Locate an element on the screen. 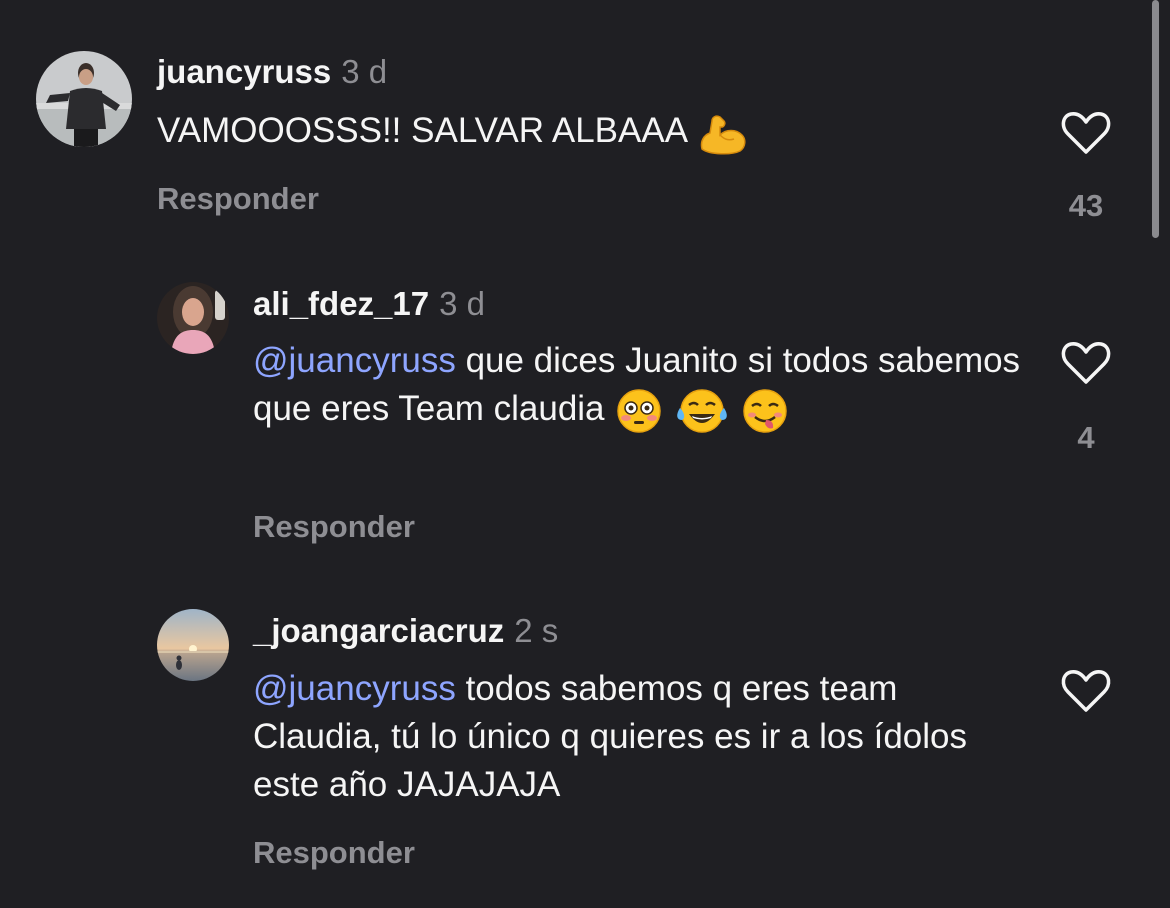 This screenshot has width=1170, height=908. comment-body: VAMOOOSSS!! SALVAR ALBAAA is located at coordinates (422, 130).